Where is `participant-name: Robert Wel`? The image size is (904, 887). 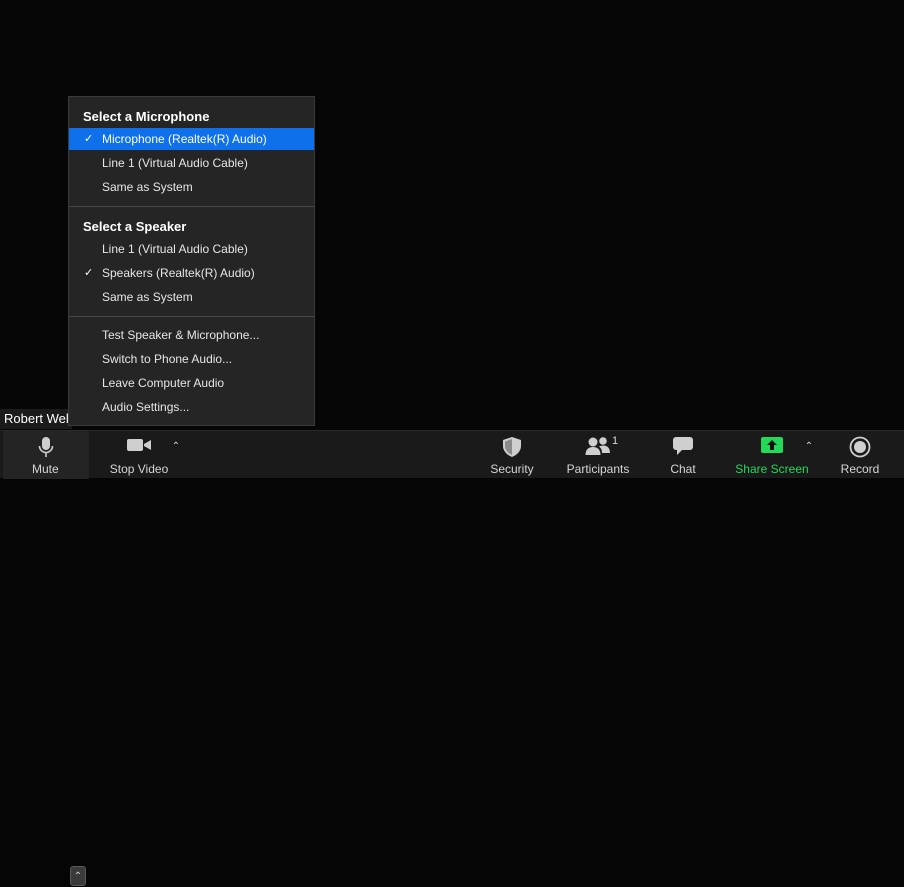
participant-name: Robert Wel is located at coordinates (36, 418).